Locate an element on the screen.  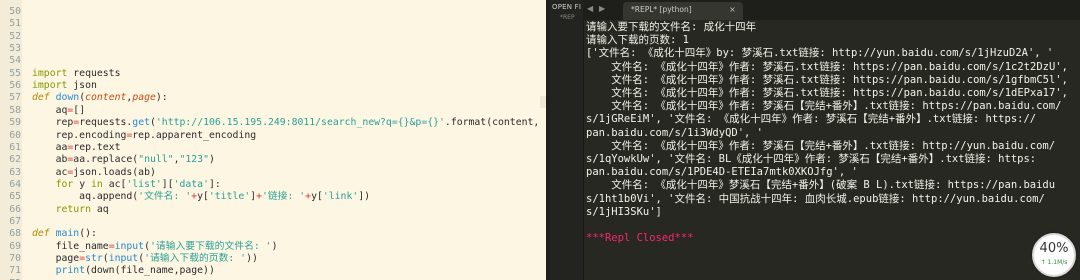
line-number: 50 is located at coordinates (15, 11).